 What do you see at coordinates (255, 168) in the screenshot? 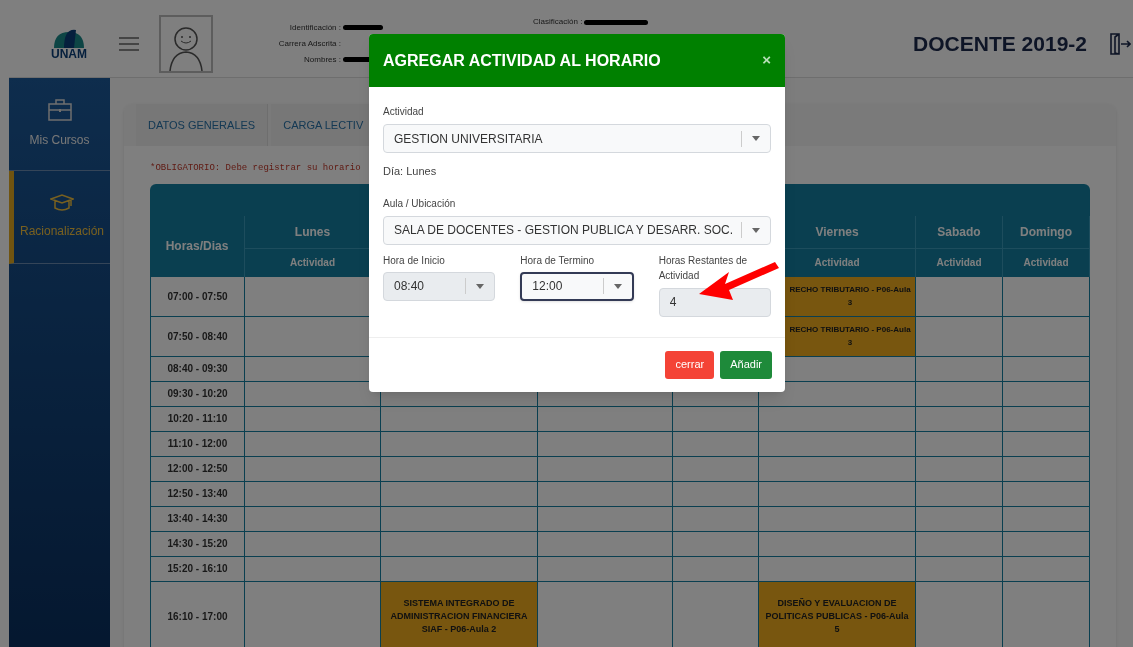
I see `notice-text: *OBLIGATORIO: Debe registrar su horario` at bounding box center [255, 168].